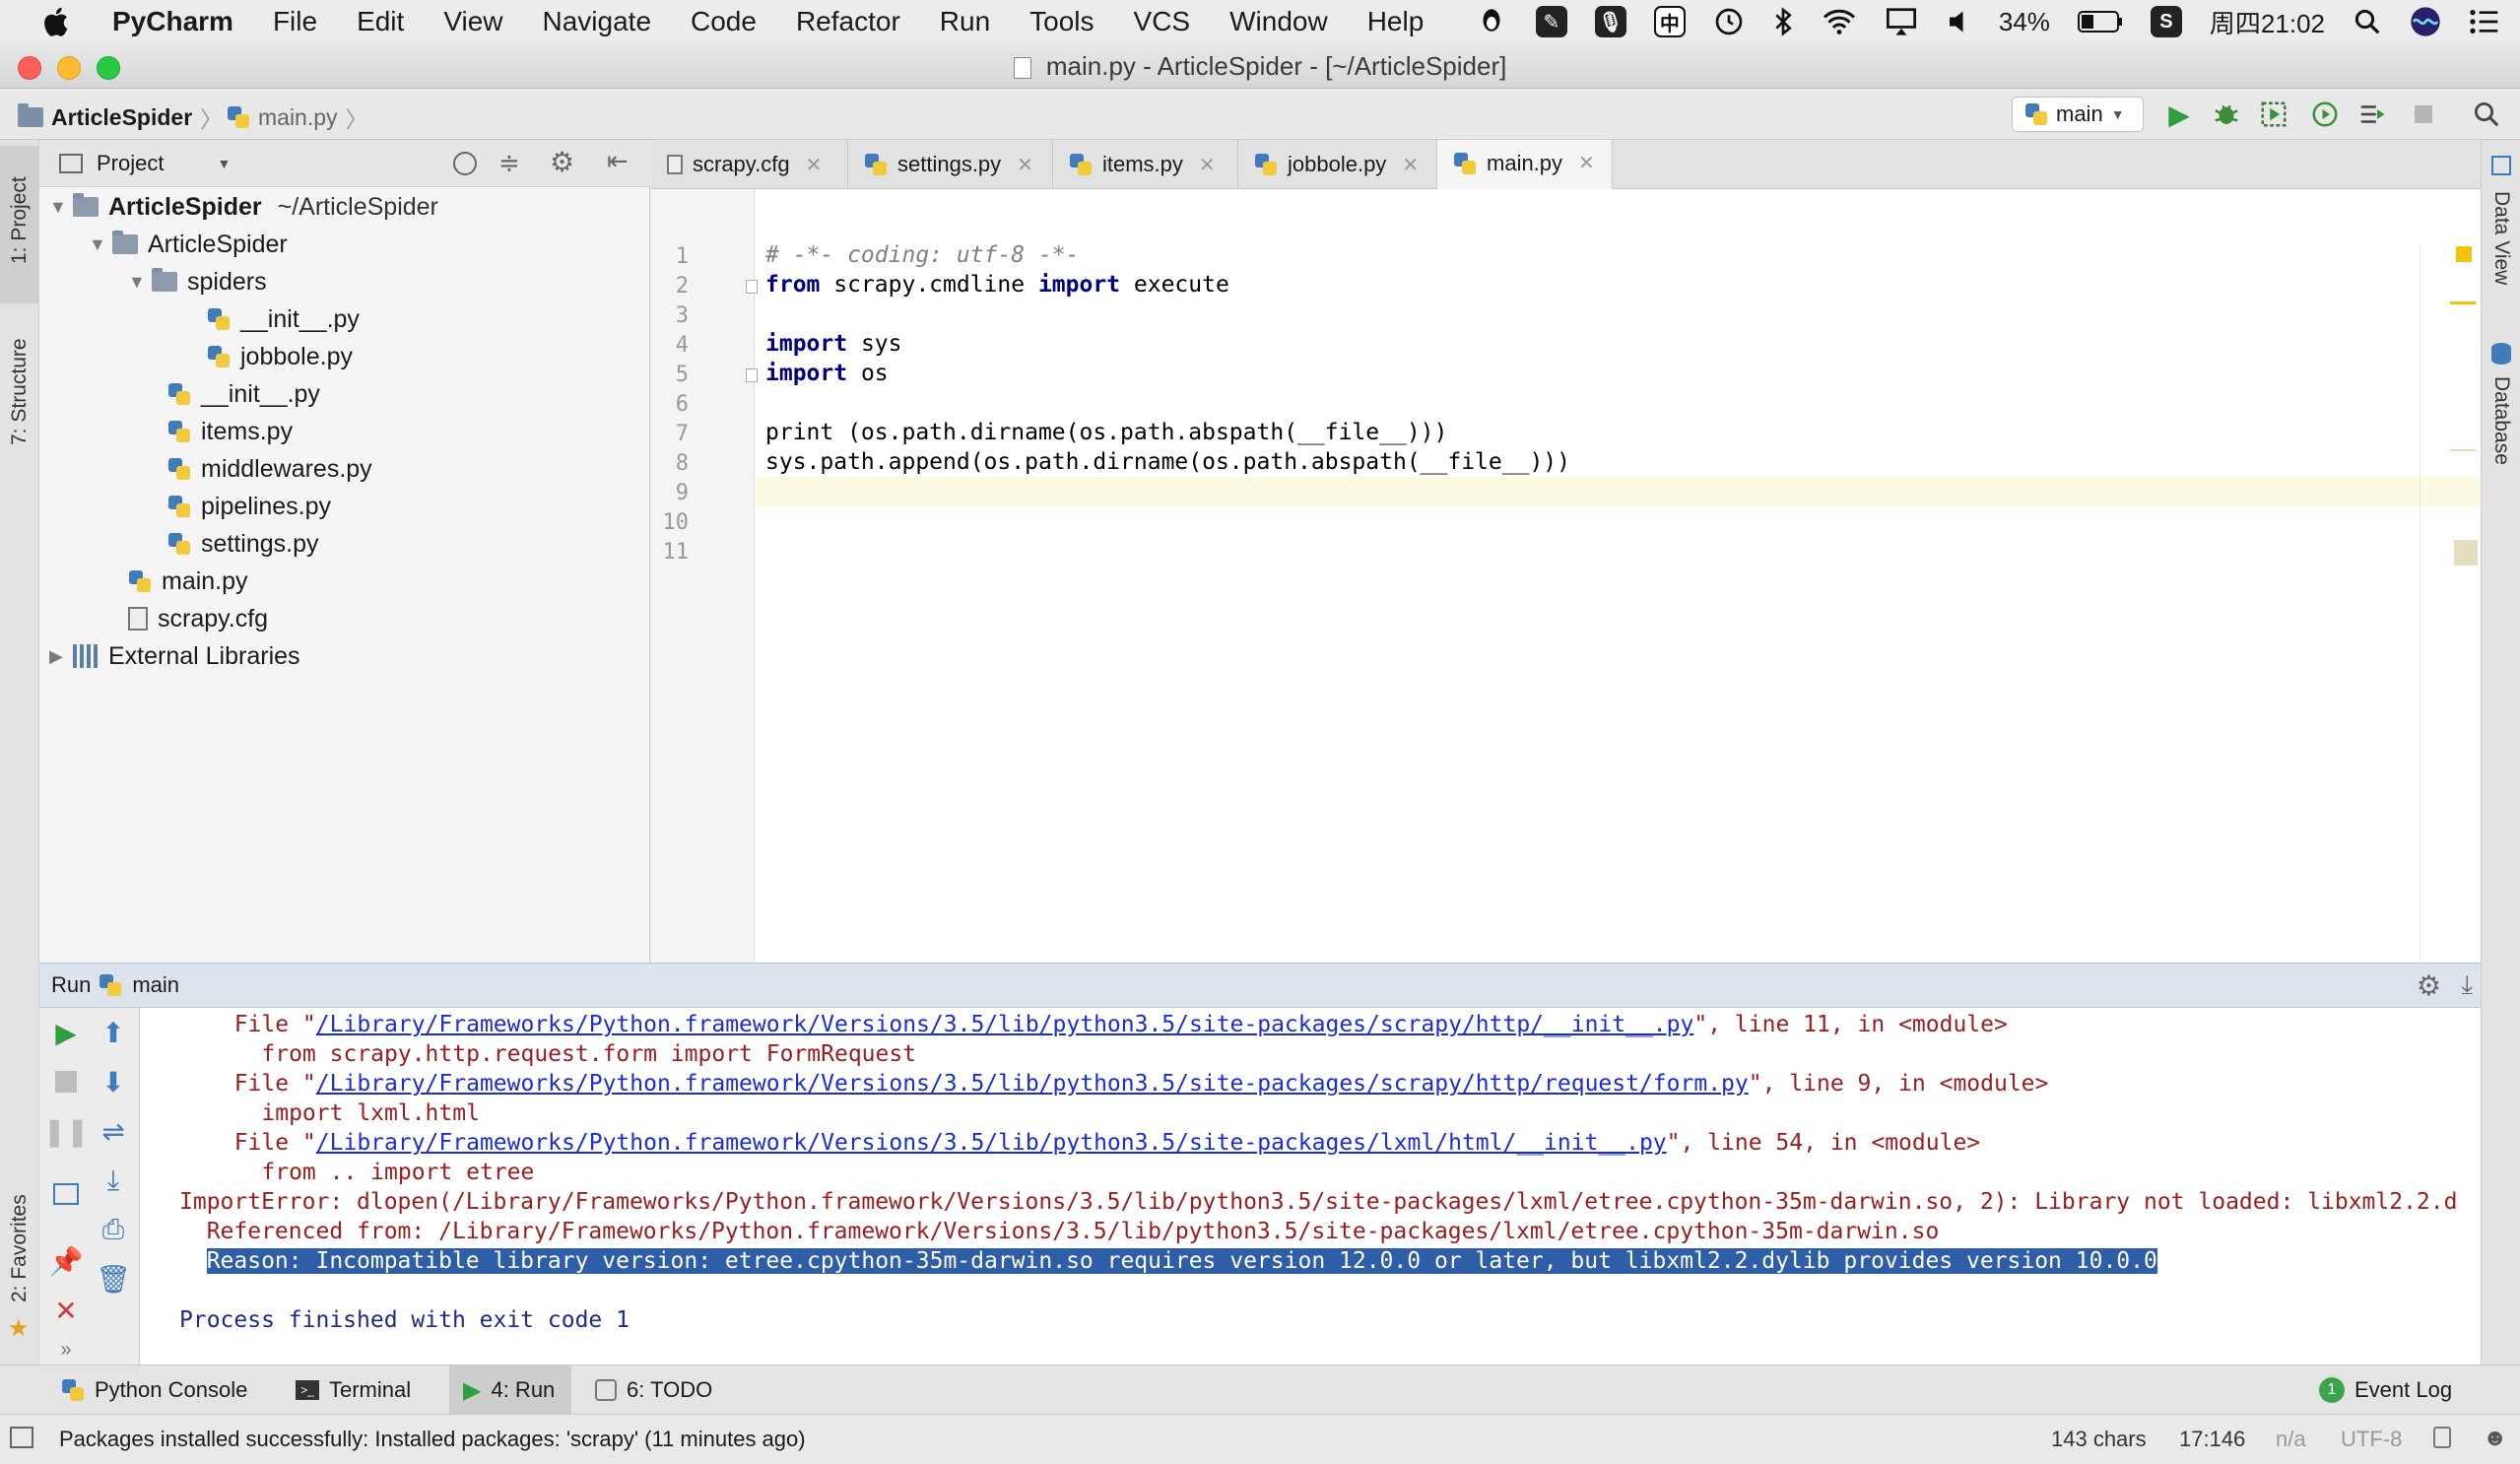 The width and height of the screenshot is (2520, 1464). What do you see at coordinates (380, 21) in the screenshot?
I see `menu-edit: Edit` at bounding box center [380, 21].